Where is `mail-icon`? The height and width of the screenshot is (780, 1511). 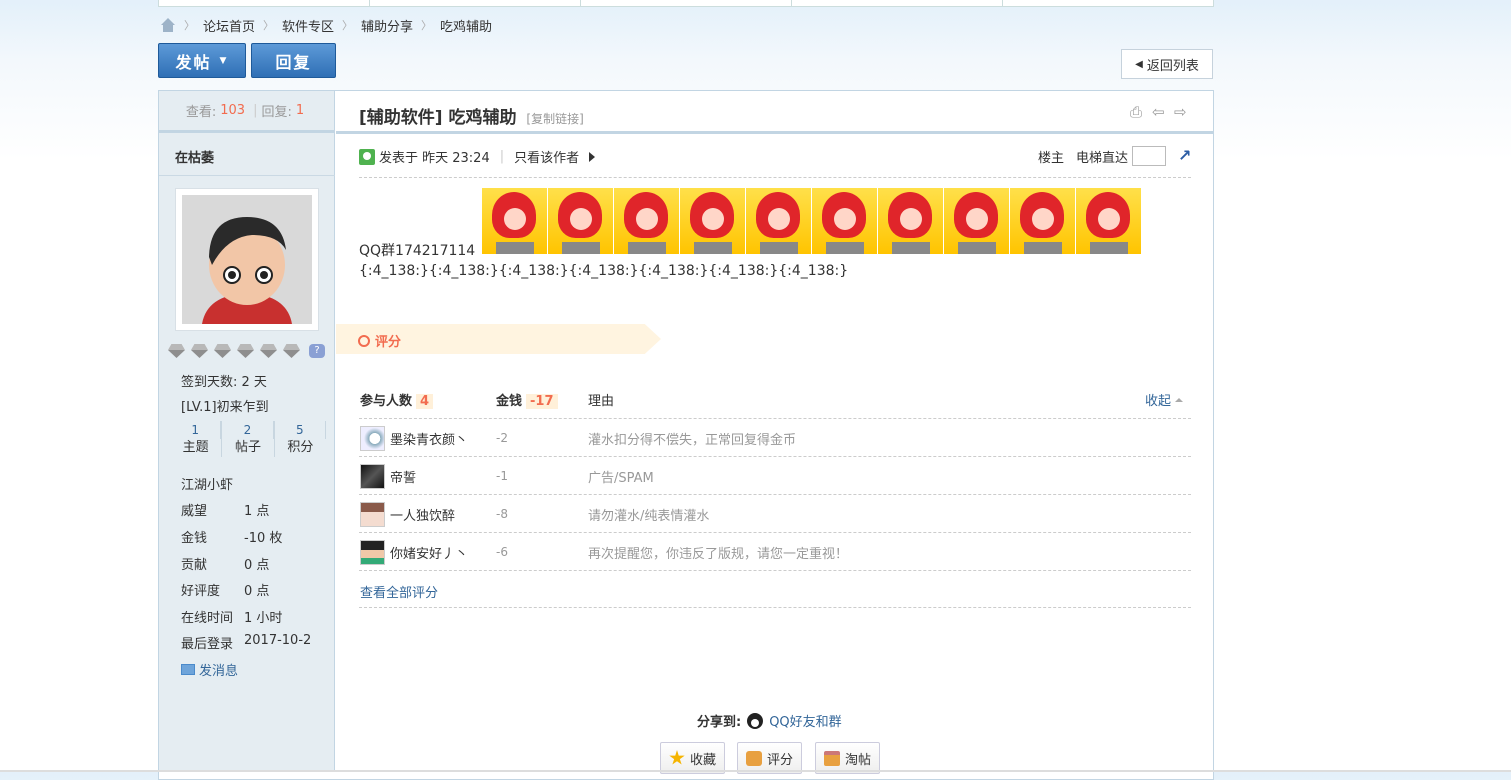
mail-icon is located at coordinates (188, 669).